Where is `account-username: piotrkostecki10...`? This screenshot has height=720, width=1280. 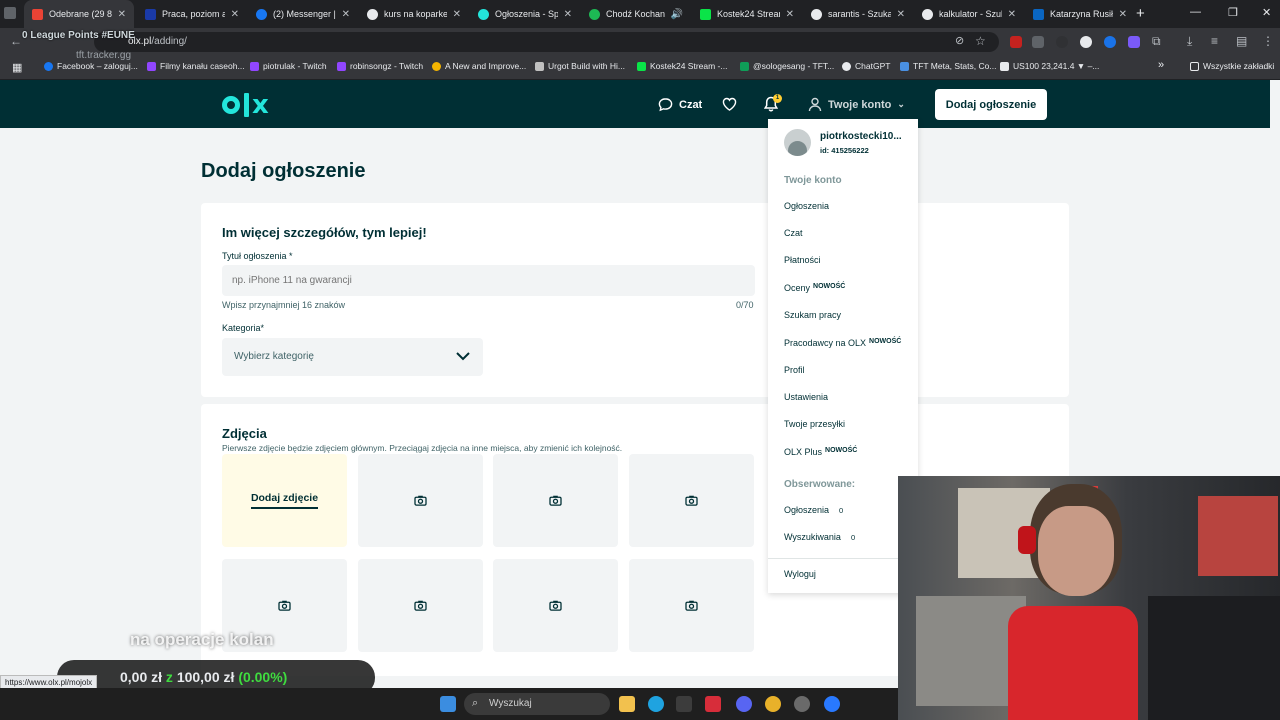
account-username: piotrkostecki10... is located at coordinates (865, 136).